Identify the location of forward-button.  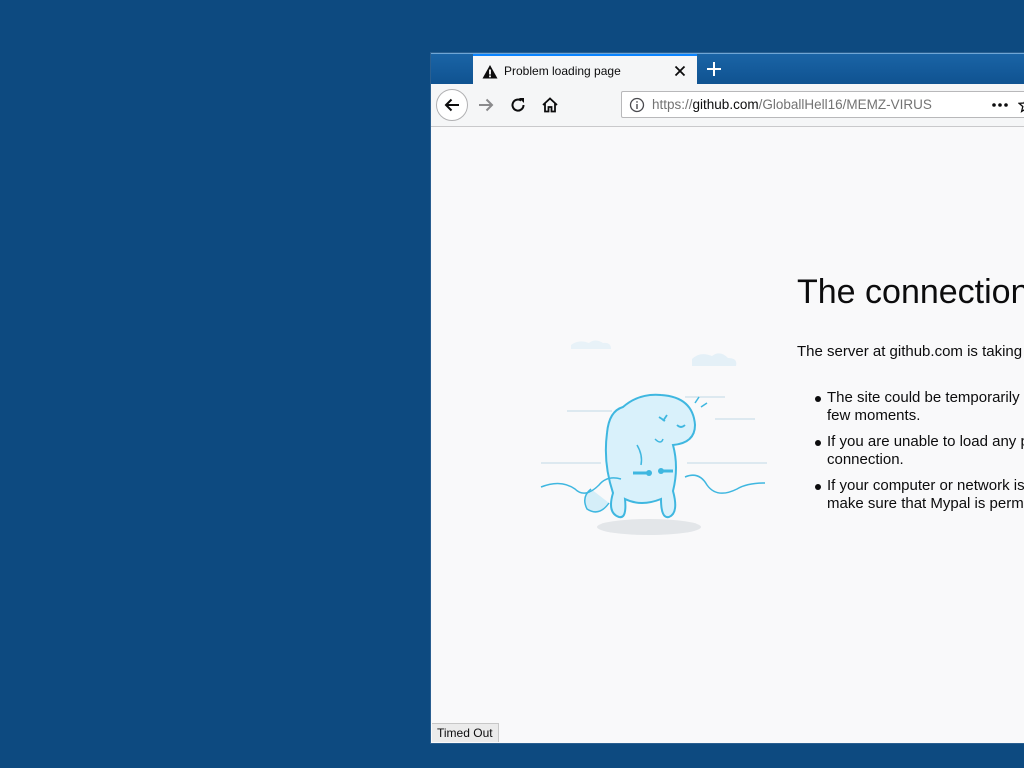
(486, 105).